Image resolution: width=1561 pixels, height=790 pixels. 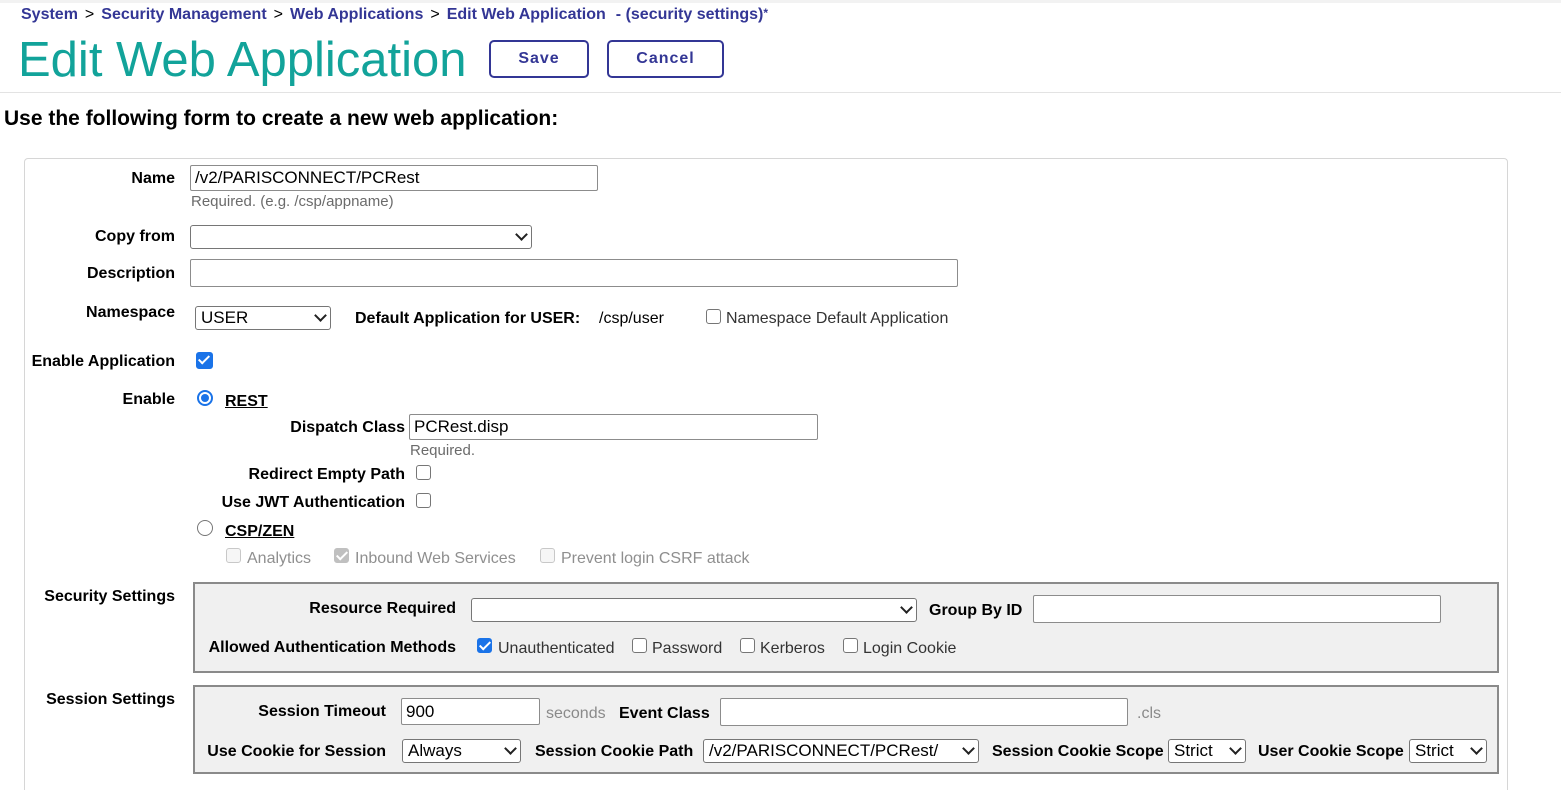 I want to click on dispatch-class-label: Dispatch Class, so click(x=347, y=427).